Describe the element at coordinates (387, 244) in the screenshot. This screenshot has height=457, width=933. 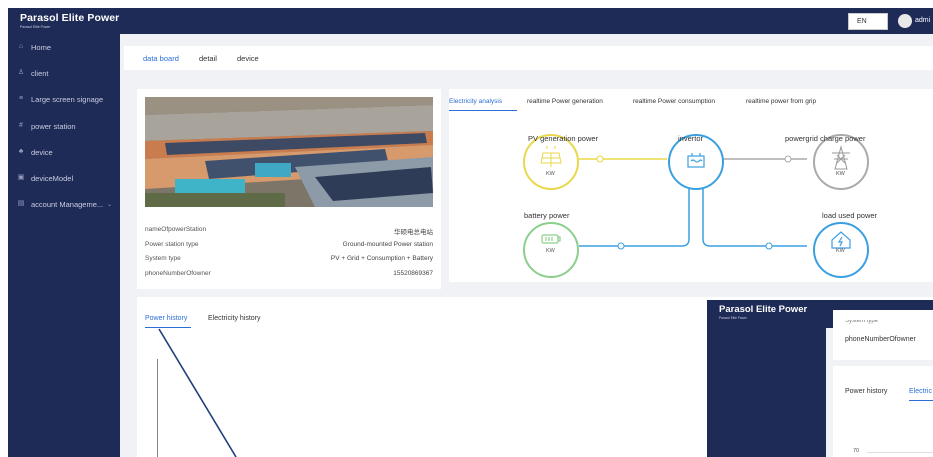
I see `info-value: Ground-mounted Power station` at that location.